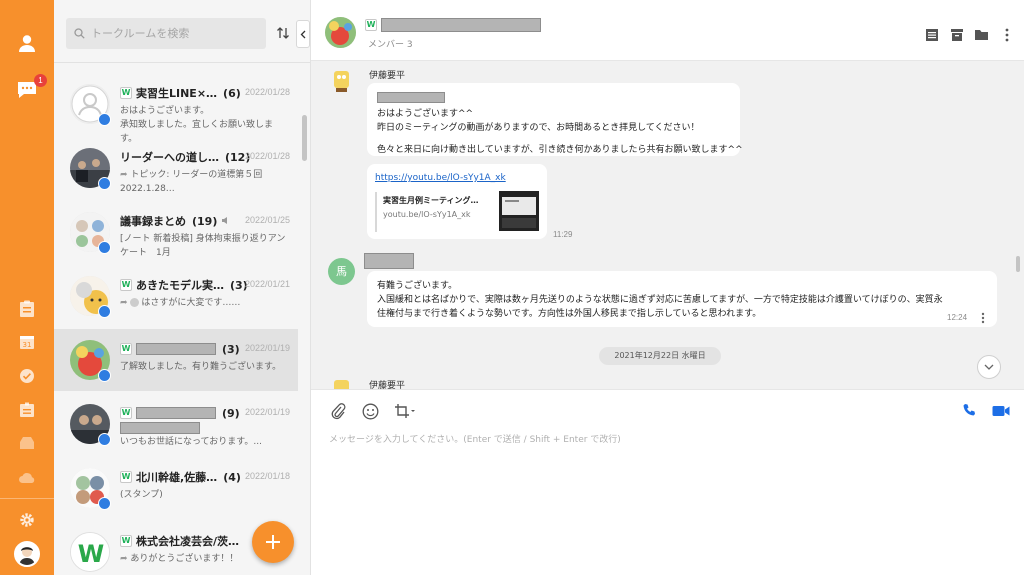 The height and width of the screenshot is (575, 1024). I want to click on notification-badge: 1, so click(40, 80).